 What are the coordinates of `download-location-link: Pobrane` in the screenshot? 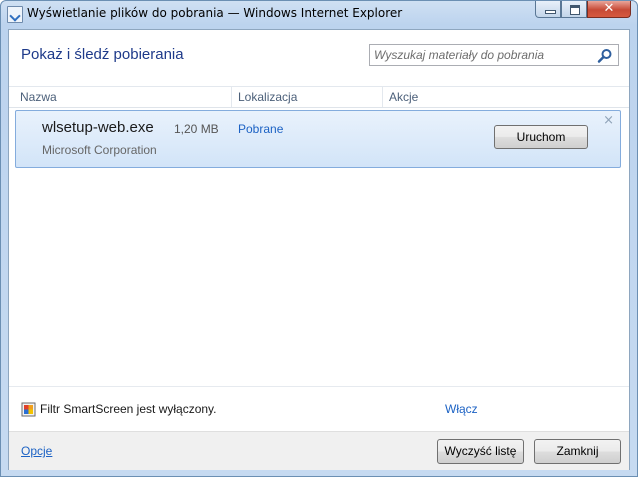 It's located at (260, 129).